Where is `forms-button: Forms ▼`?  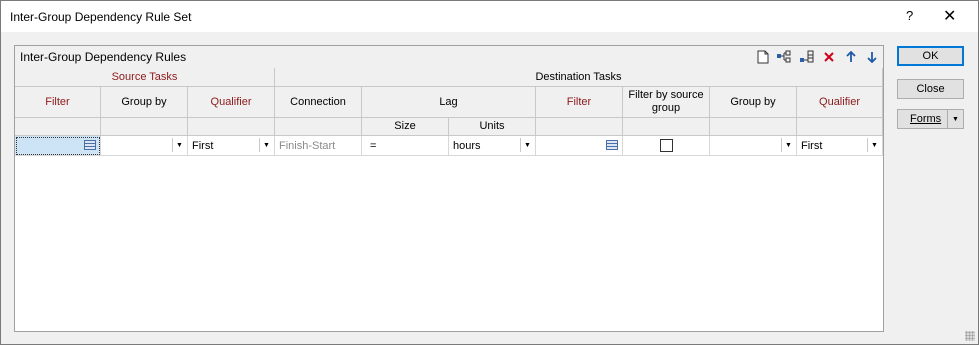 forms-button: Forms ▼ is located at coordinates (930, 119).